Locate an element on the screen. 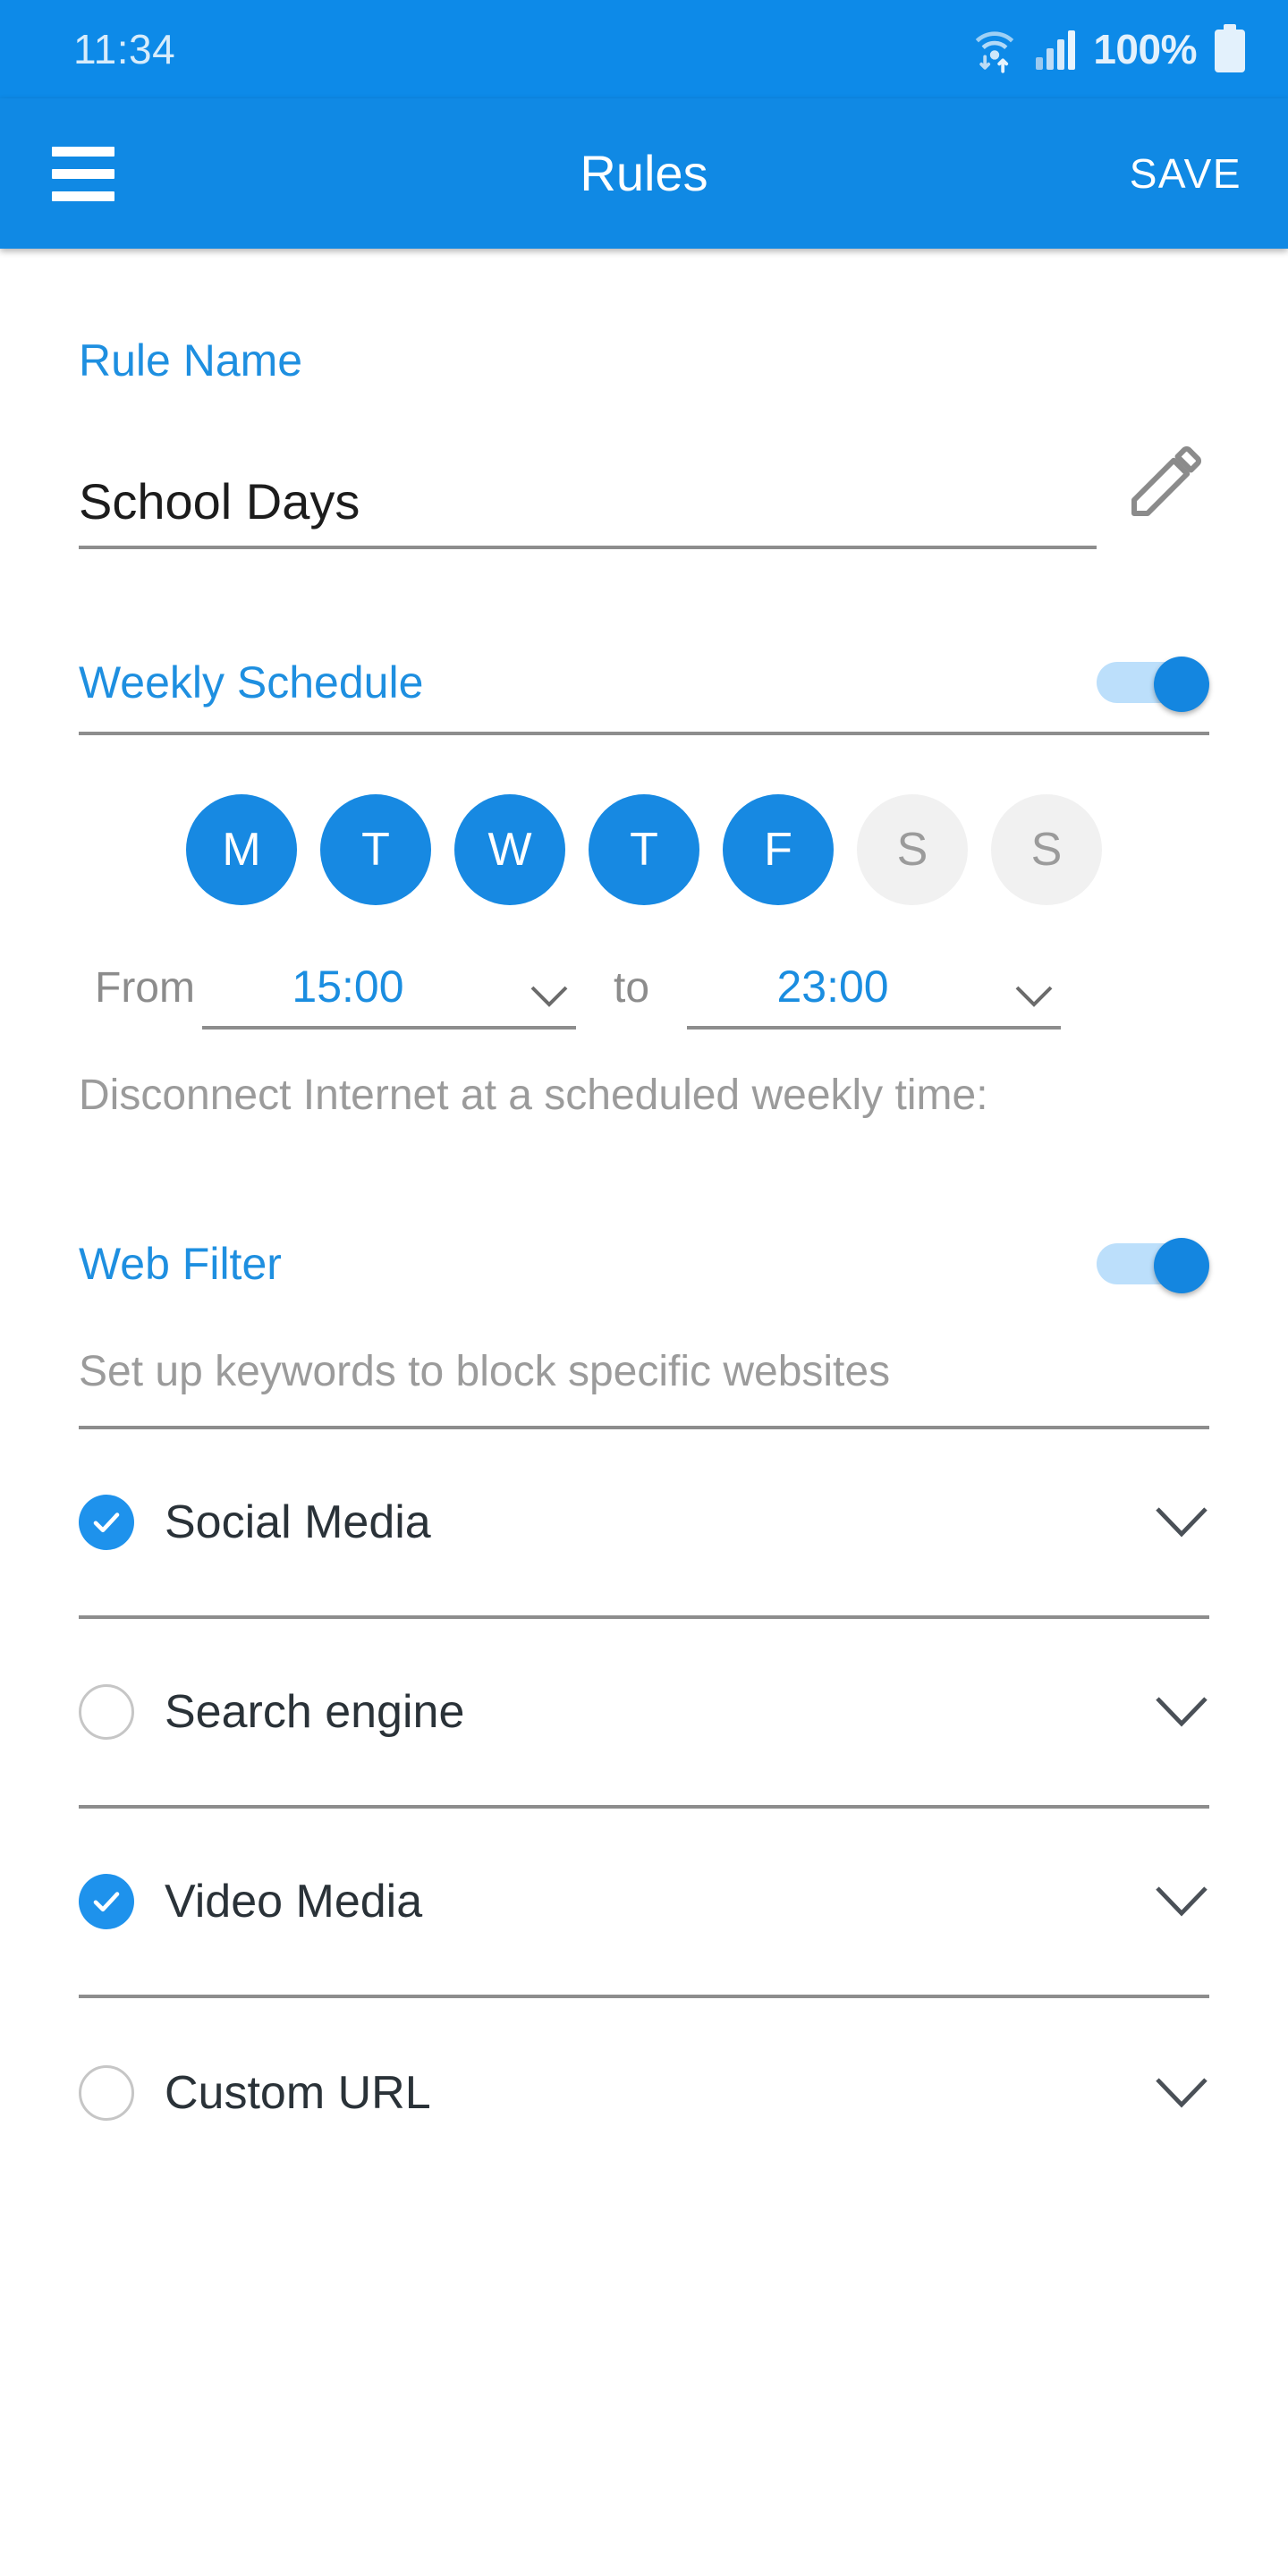 Image resolution: width=1288 pixels, height=2576 pixels. to-label: to is located at coordinates (631, 988).